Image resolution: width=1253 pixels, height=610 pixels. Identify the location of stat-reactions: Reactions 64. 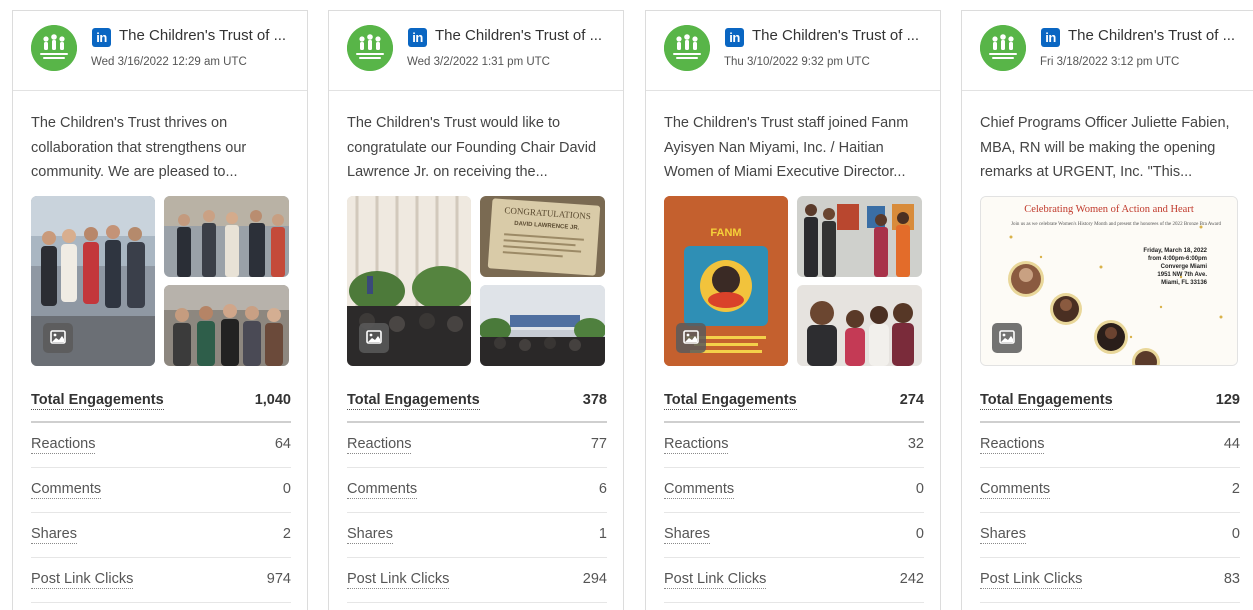
(161, 445).